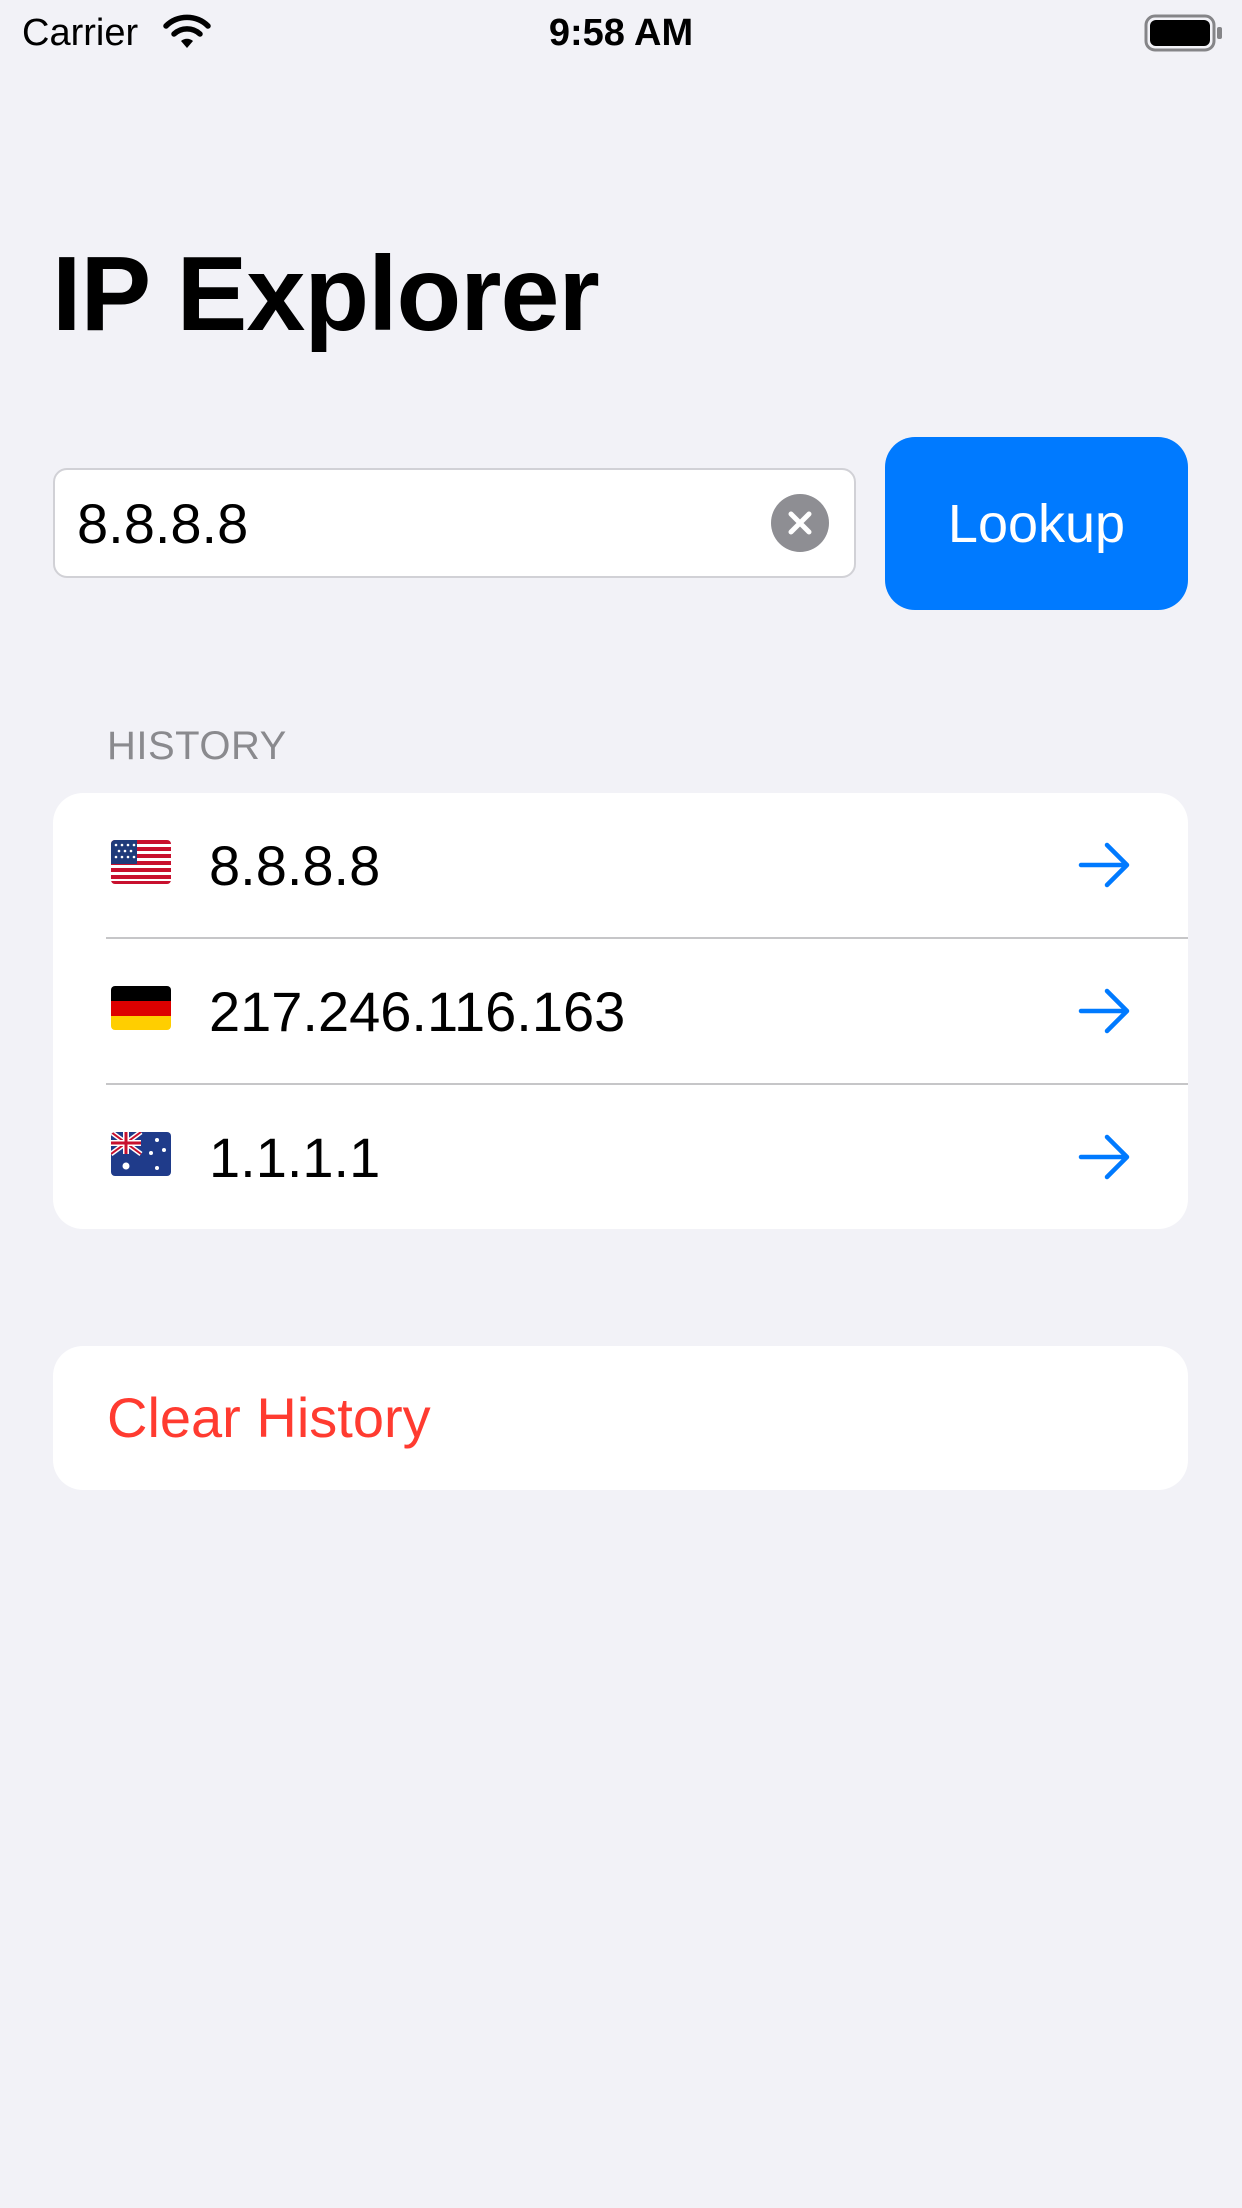 The height and width of the screenshot is (2208, 1242). I want to click on au-flag-icon, so click(141, 1154).